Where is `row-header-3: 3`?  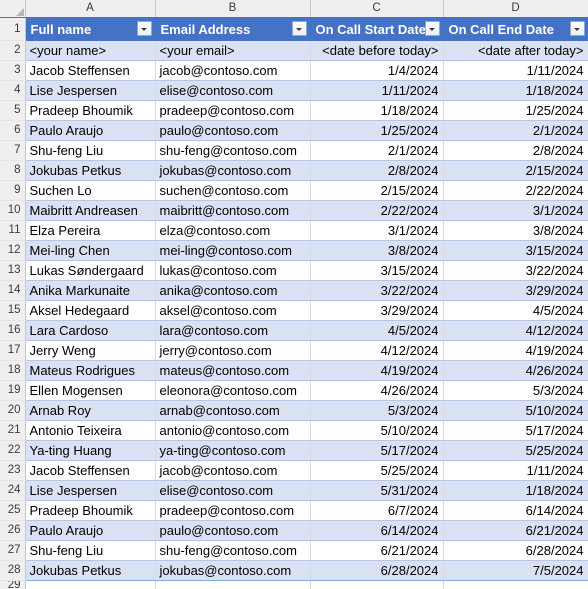
row-header-3: 3 is located at coordinates (13, 71).